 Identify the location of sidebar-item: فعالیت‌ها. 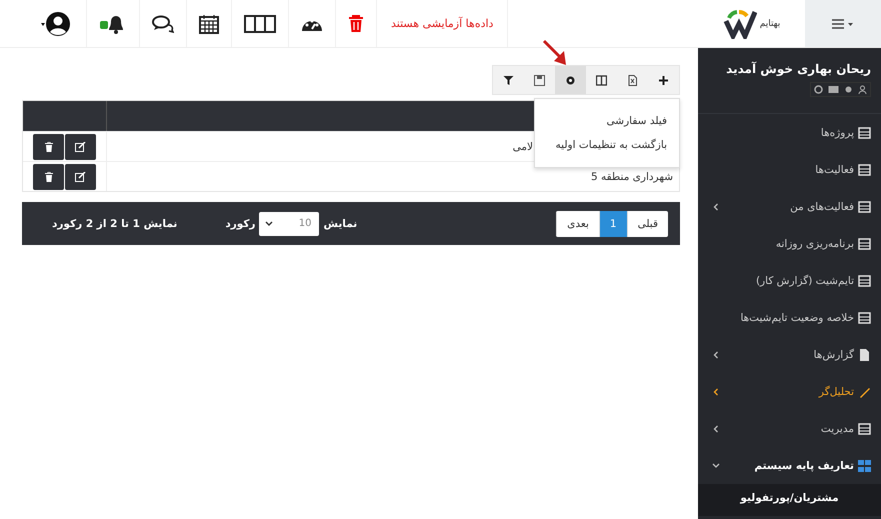
(789, 169).